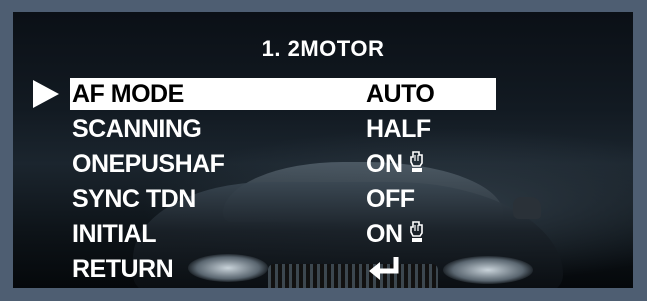 Image resolution: width=647 pixels, height=301 pixels. I want to click on menu-item-return: RETURN, so click(283, 269).